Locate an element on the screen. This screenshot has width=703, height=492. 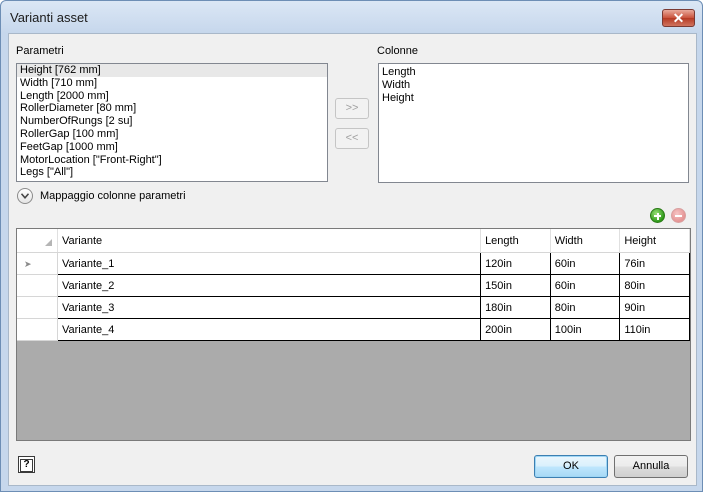
parameter-item: NumberOfRungs [2 su] is located at coordinates (172, 121).